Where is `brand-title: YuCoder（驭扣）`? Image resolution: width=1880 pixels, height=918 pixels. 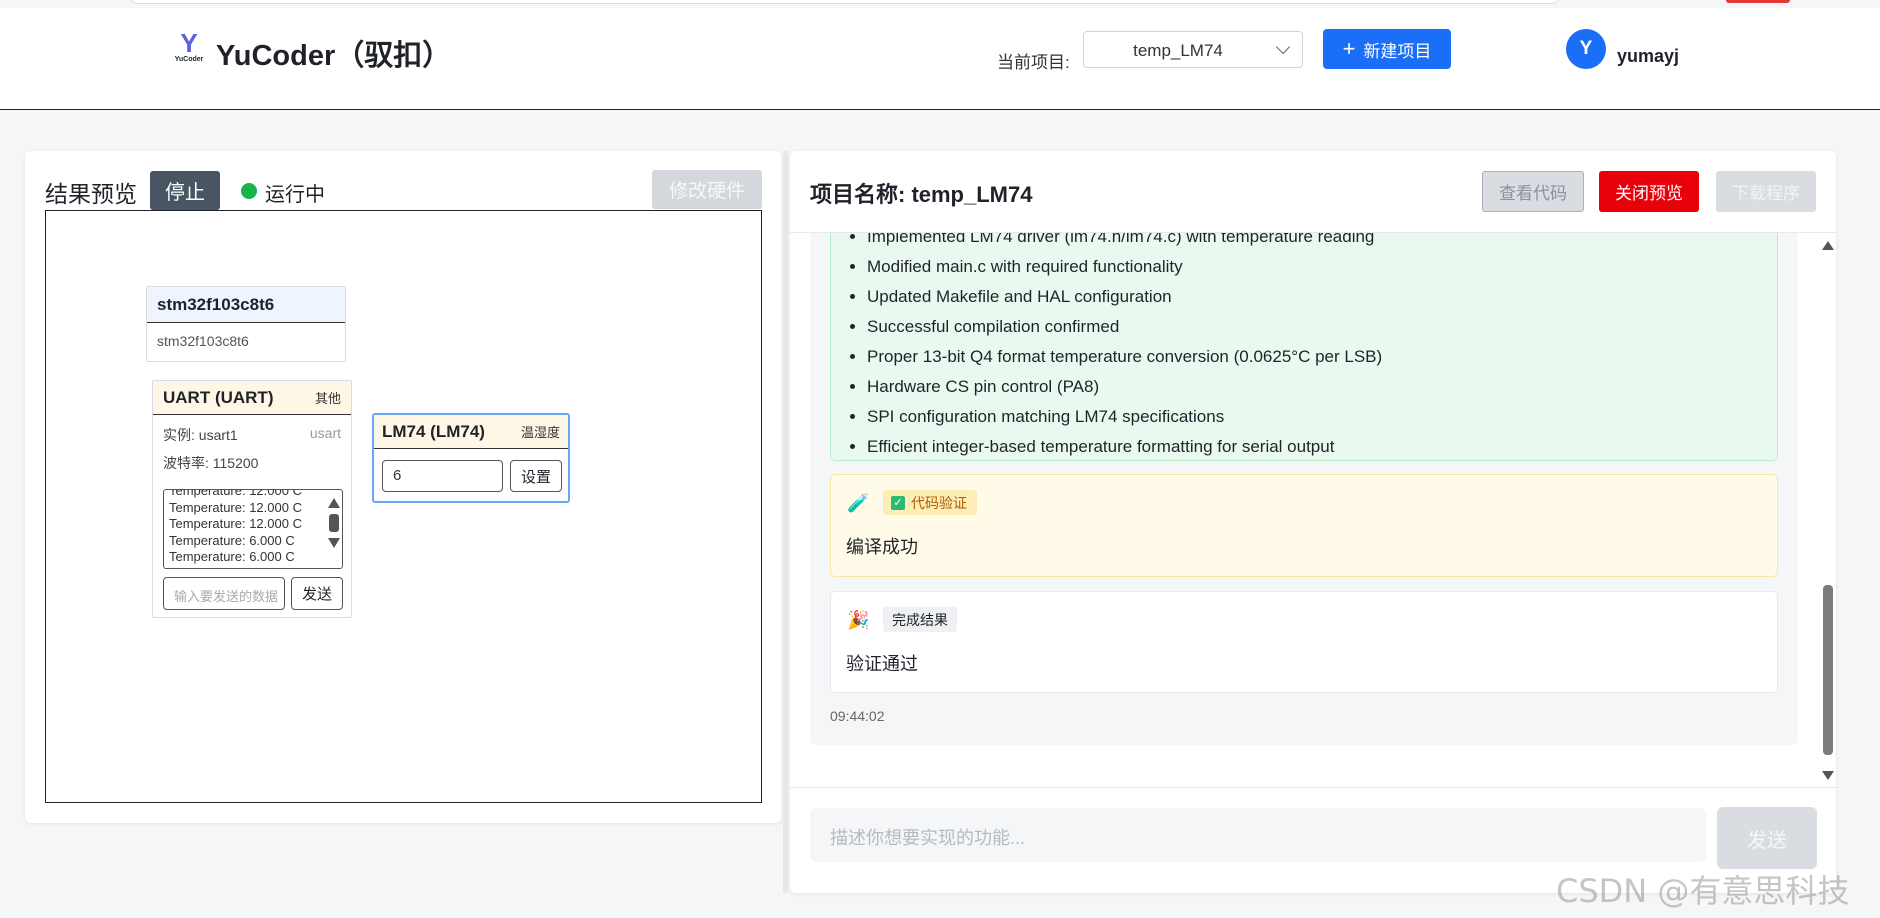
brand-title: YuCoder（驭扣） is located at coordinates (334, 56).